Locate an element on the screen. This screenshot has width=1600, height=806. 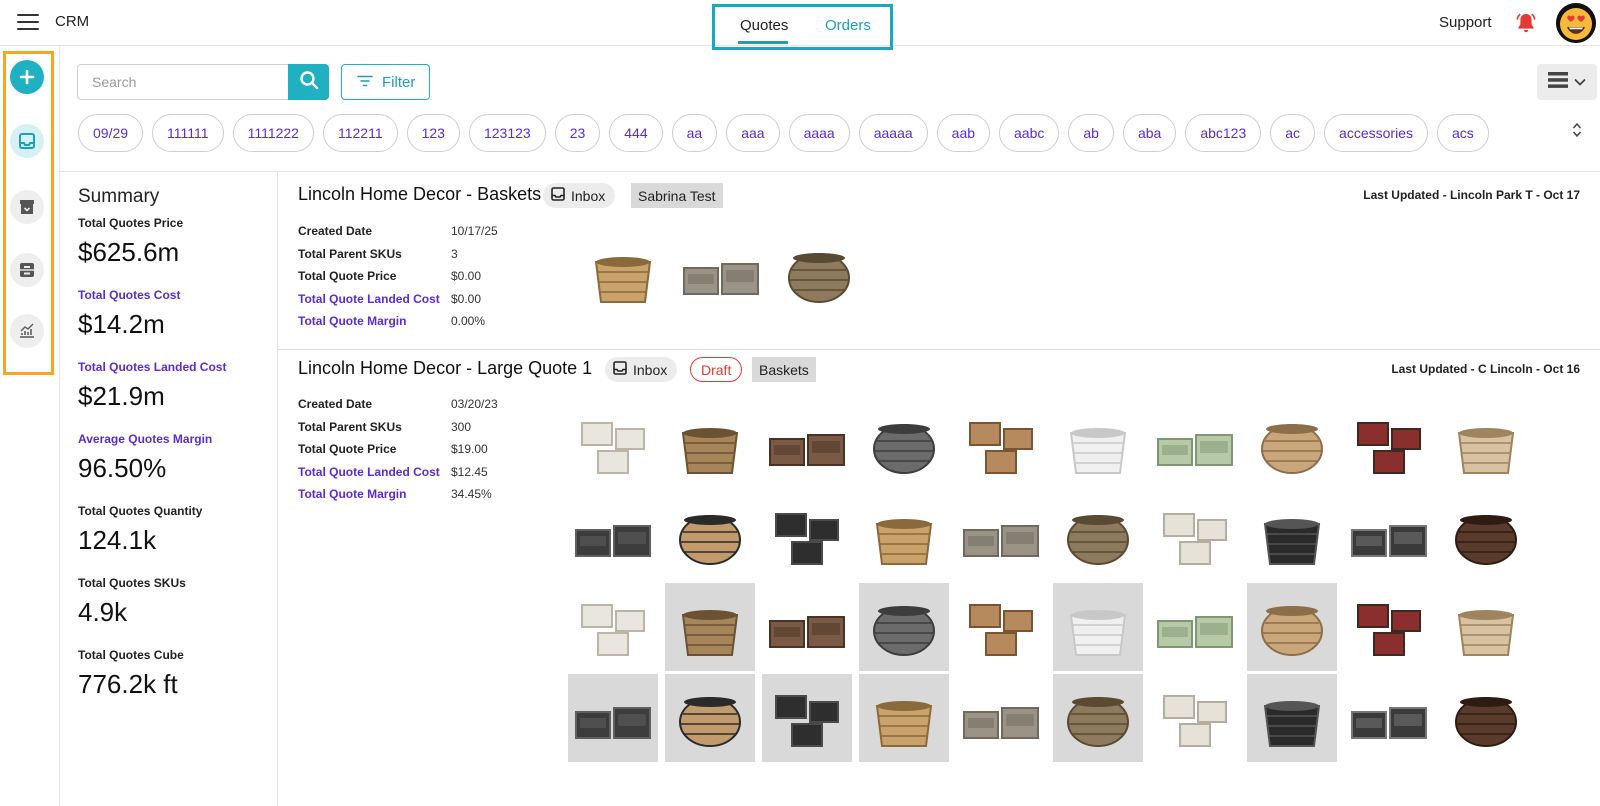
tag-chip: aaaa is located at coordinates (819, 133).